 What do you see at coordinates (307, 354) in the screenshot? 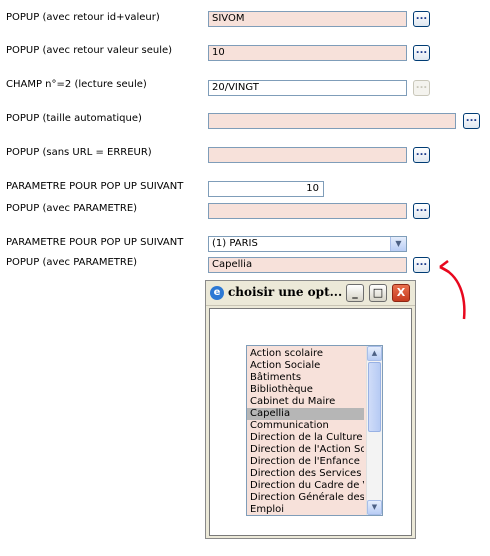
I see `list-item: Action scolaire` at bounding box center [307, 354].